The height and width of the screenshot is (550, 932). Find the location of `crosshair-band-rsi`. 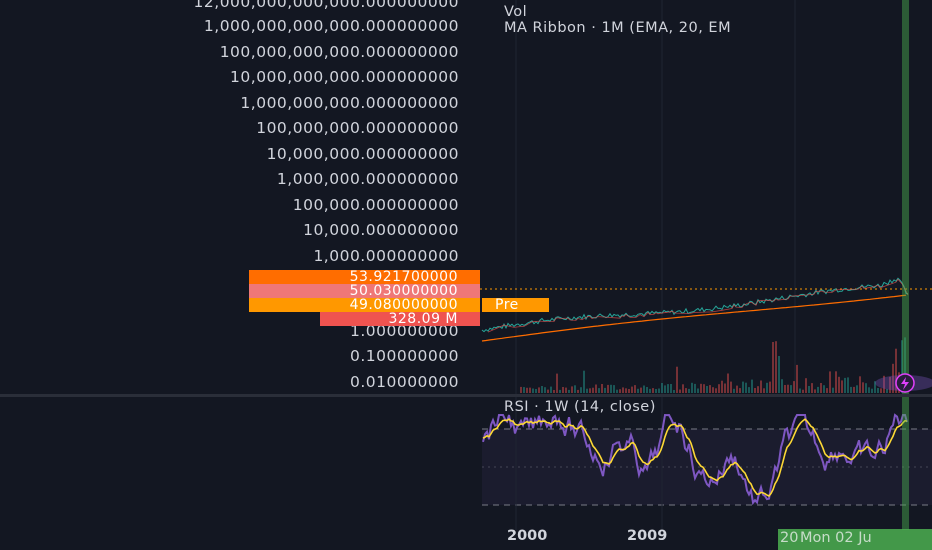

crosshair-band-rsi is located at coordinates (905, 463).